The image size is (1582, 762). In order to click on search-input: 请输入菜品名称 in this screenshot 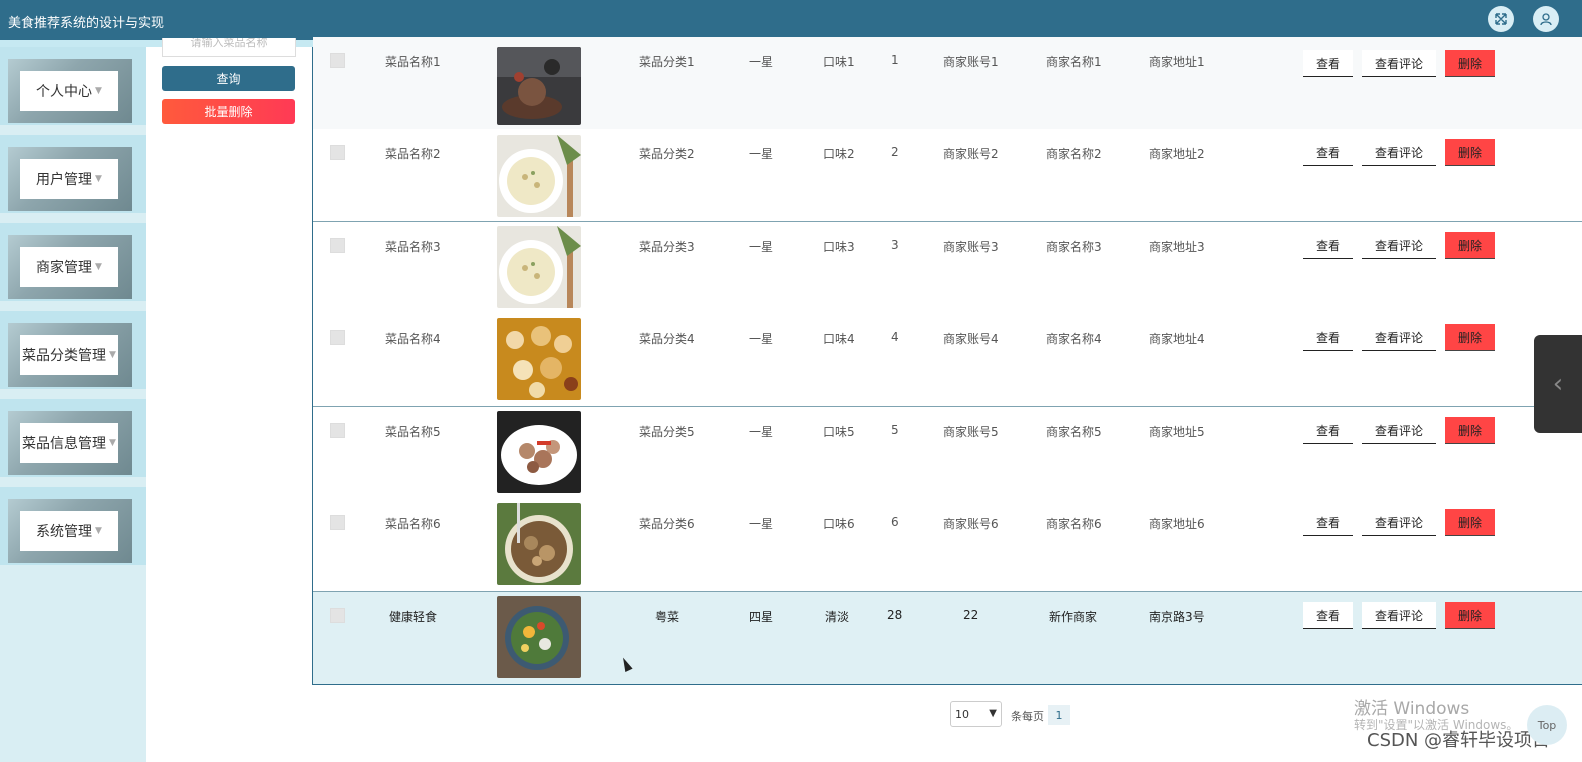, I will do `click(229, 47)`.